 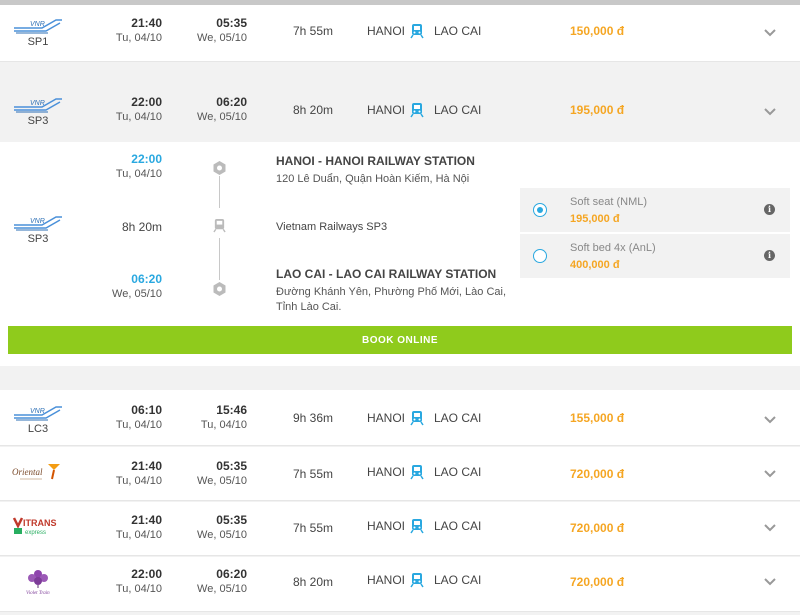 I want to click on departure: 06:10 Tu, 04/10, so click(x=117, y=418).